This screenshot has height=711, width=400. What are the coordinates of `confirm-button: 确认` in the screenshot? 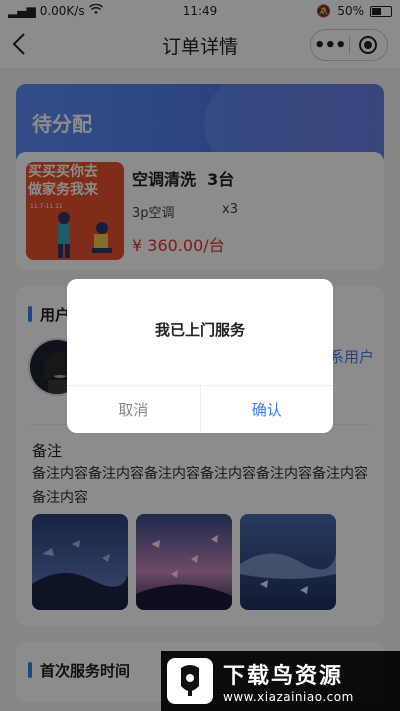 It's located at (267, 409).